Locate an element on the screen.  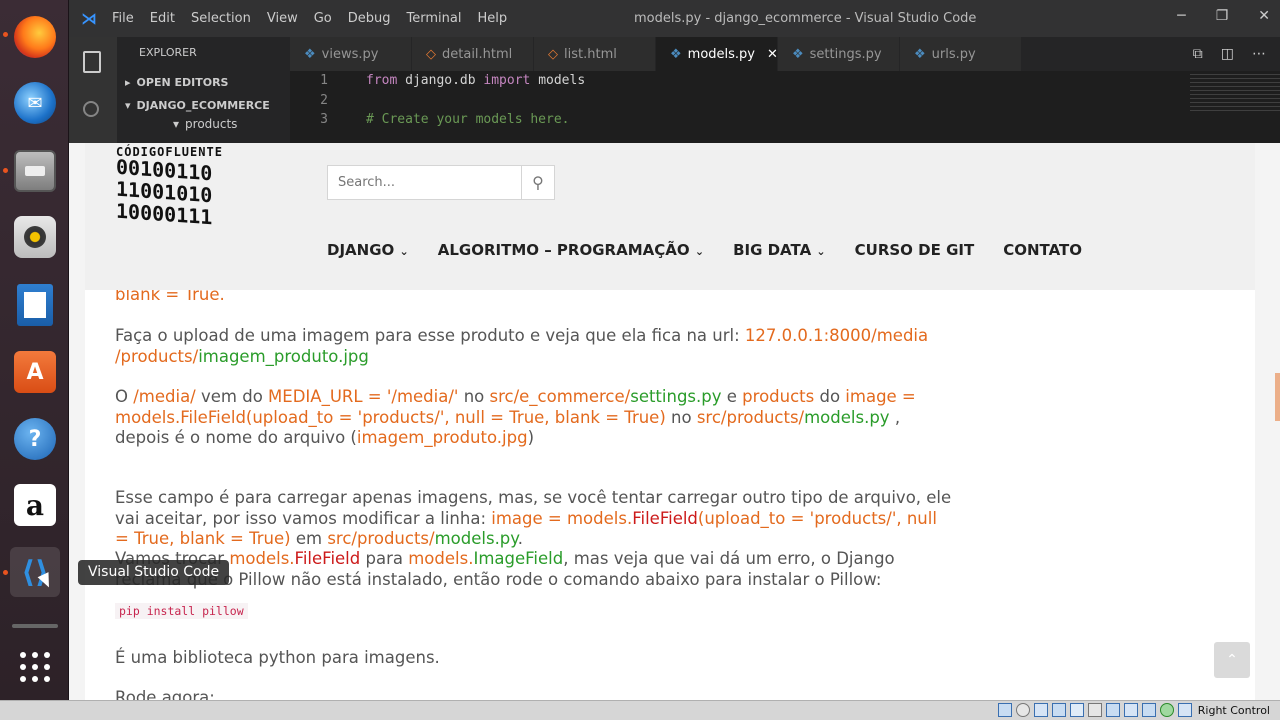
text: e is located at coordinates (732, 396).